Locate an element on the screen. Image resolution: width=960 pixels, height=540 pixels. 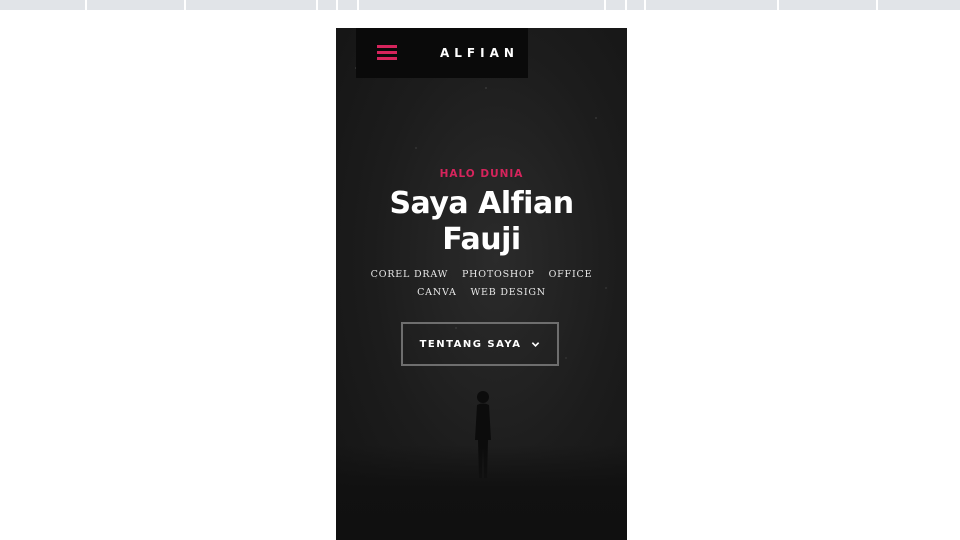
top-navigation: ALFIAN is located at coordinates (442, 53).